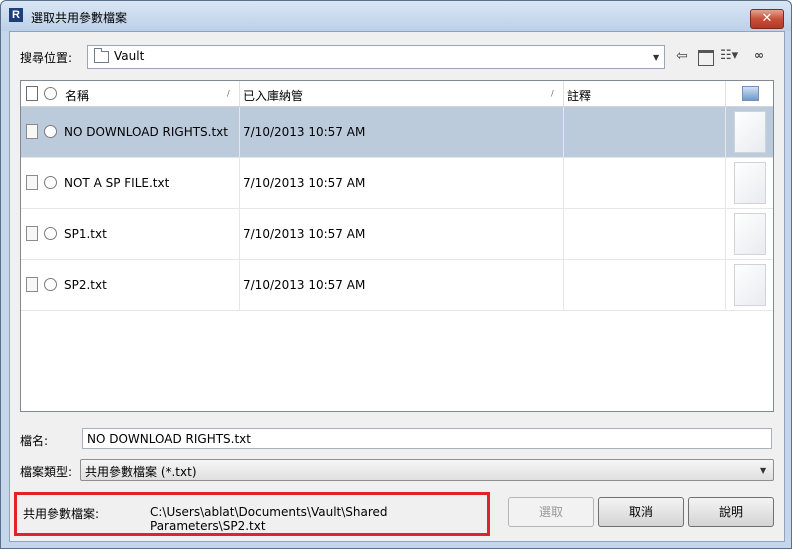 The height and width of the screenshot is (549, 792). What do you see at coordinates (750, 93) in the screenshot?
I see `image-icon` at bounding box center [750, 93].